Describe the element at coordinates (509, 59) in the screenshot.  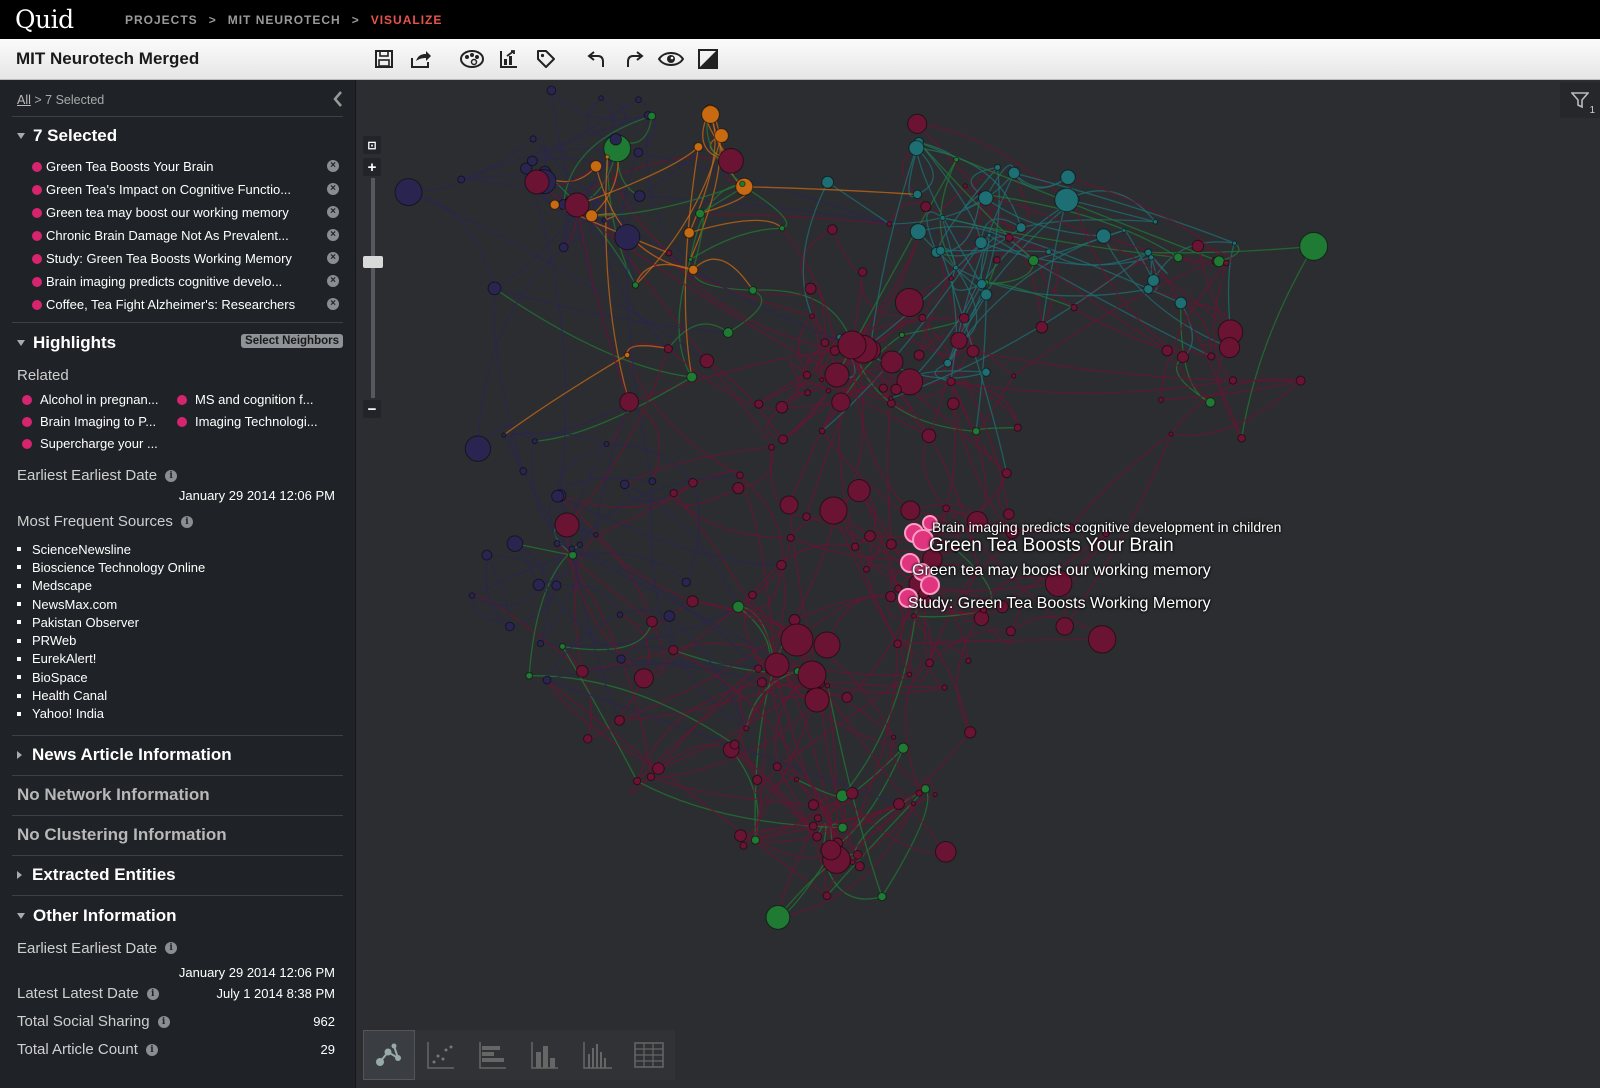
I see `chart-export-icon` at that location.